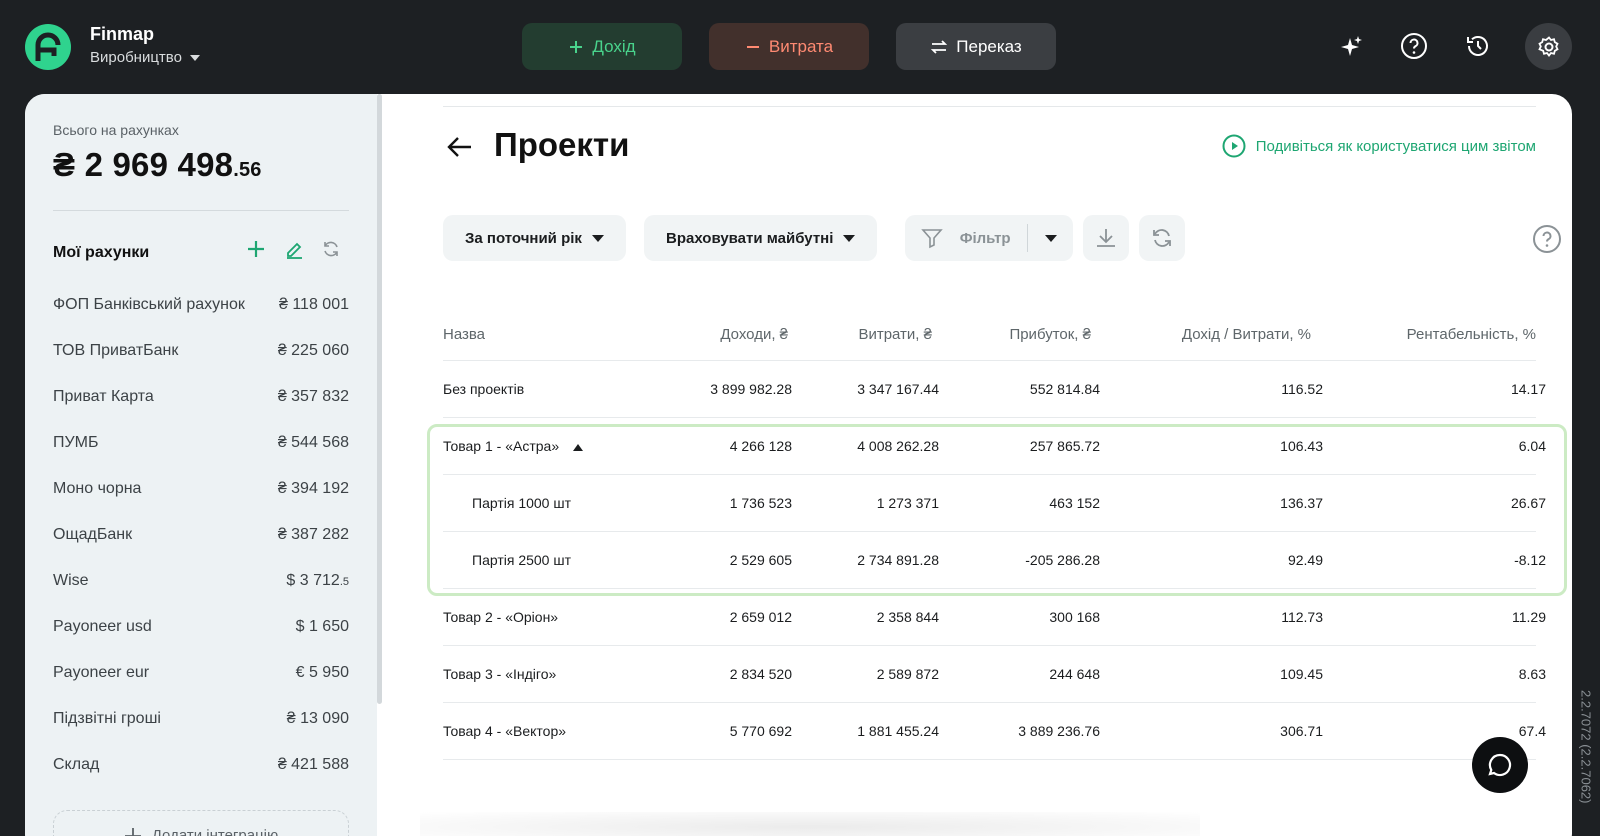  What do you see at coordinates (751, 389) in the screenshot?
I see `income-value: 3 899 982.28` at bounding box center [751, 389].